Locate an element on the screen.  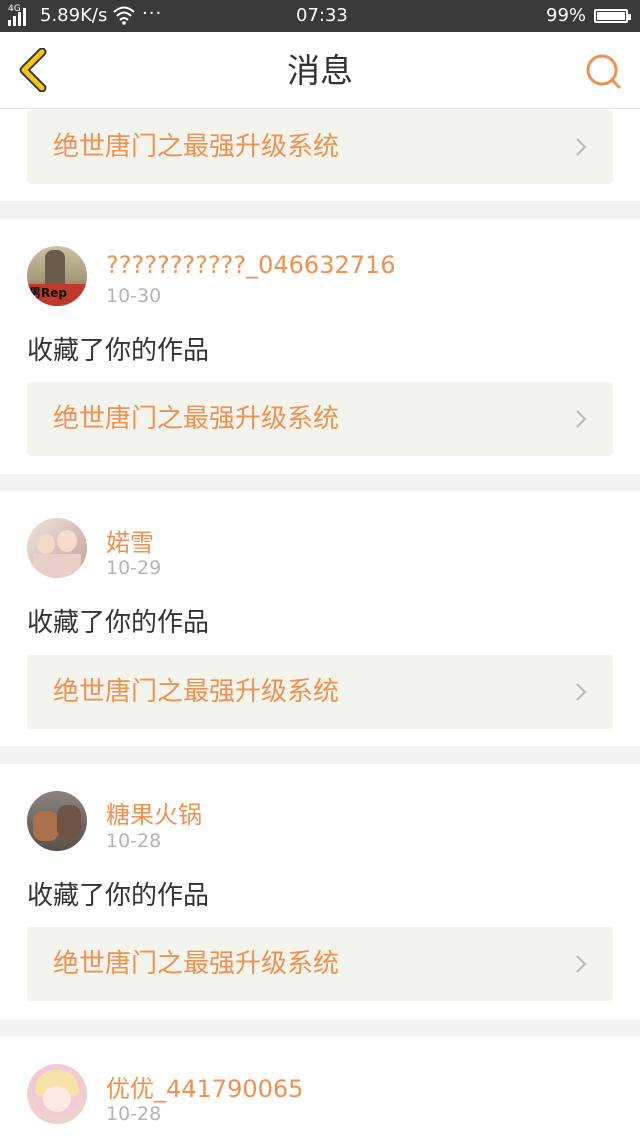
battery-icon is located at coordinates (612, 16).